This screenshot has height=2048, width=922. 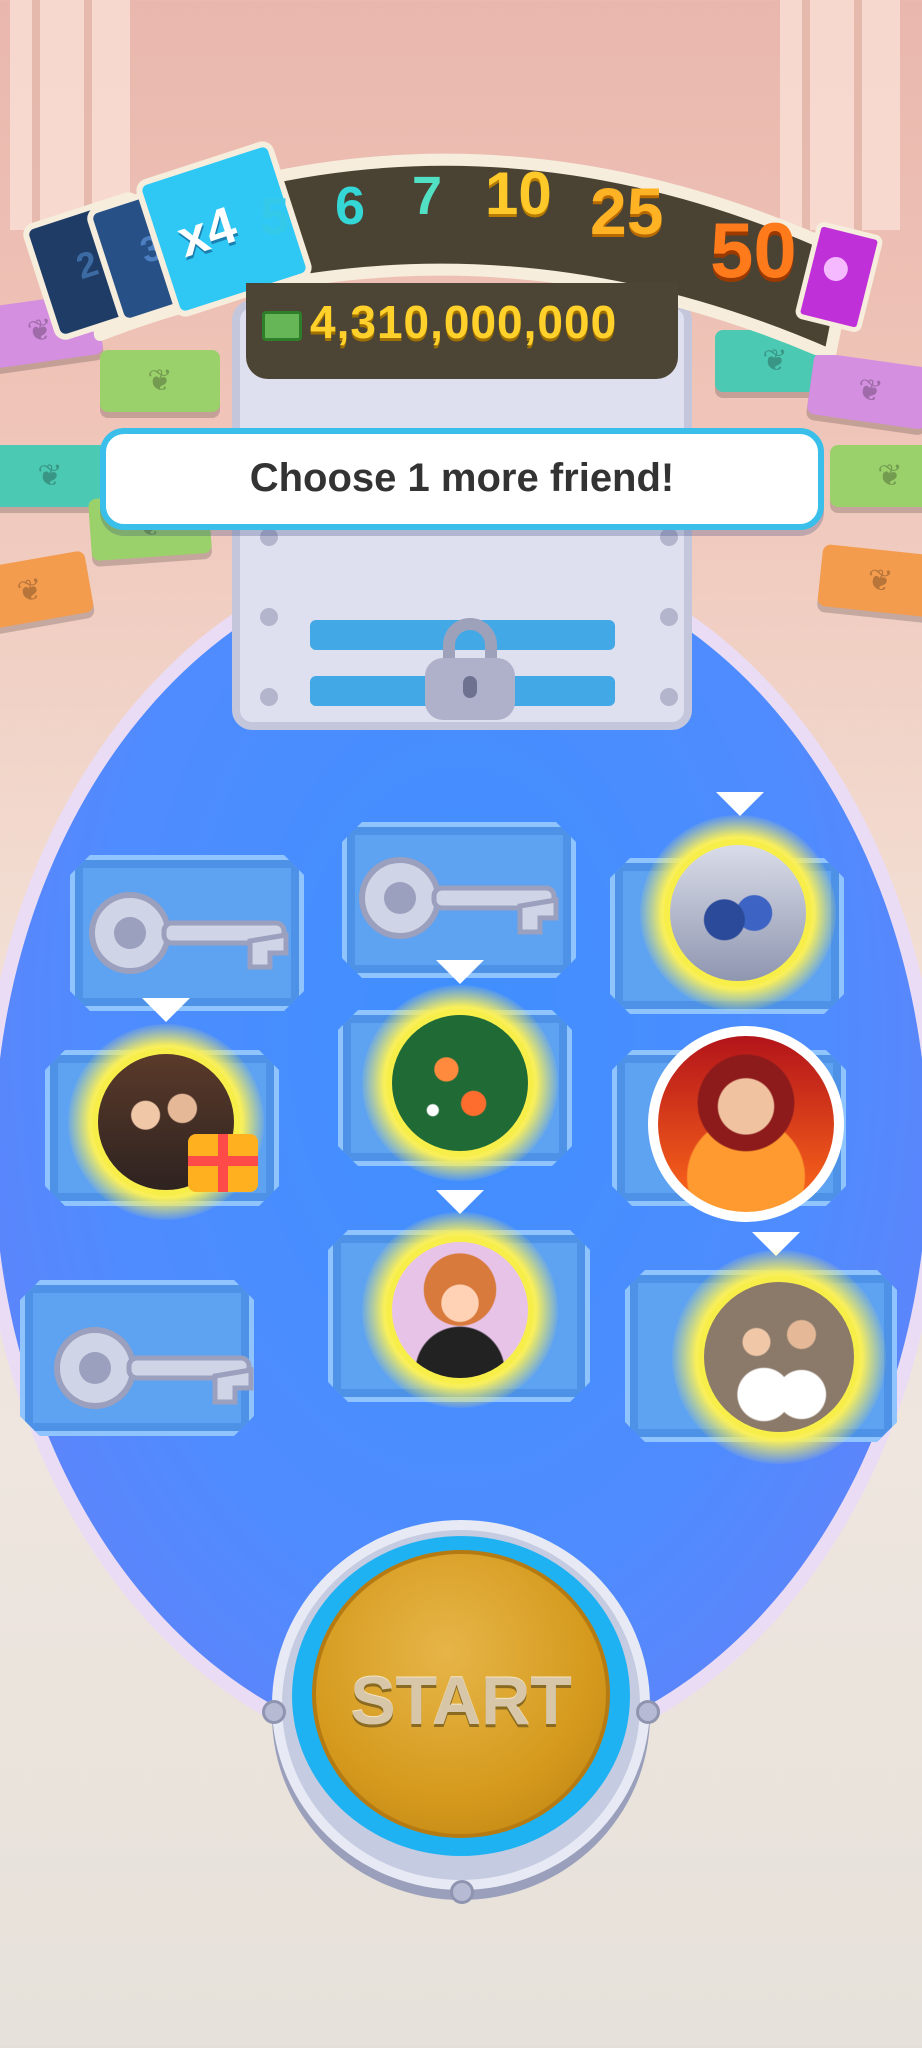 What do you see at coordinates (282, 326) in the screenshot?
I see `money-icon` at bounding box center [282, 326].